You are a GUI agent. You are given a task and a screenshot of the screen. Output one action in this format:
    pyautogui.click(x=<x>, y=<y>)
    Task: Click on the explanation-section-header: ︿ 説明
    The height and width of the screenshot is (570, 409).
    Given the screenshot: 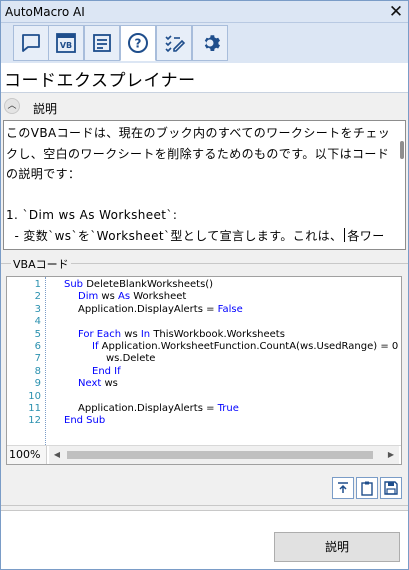 What is the action you would take?
    pyautogui.click(x=204, y=106)
    